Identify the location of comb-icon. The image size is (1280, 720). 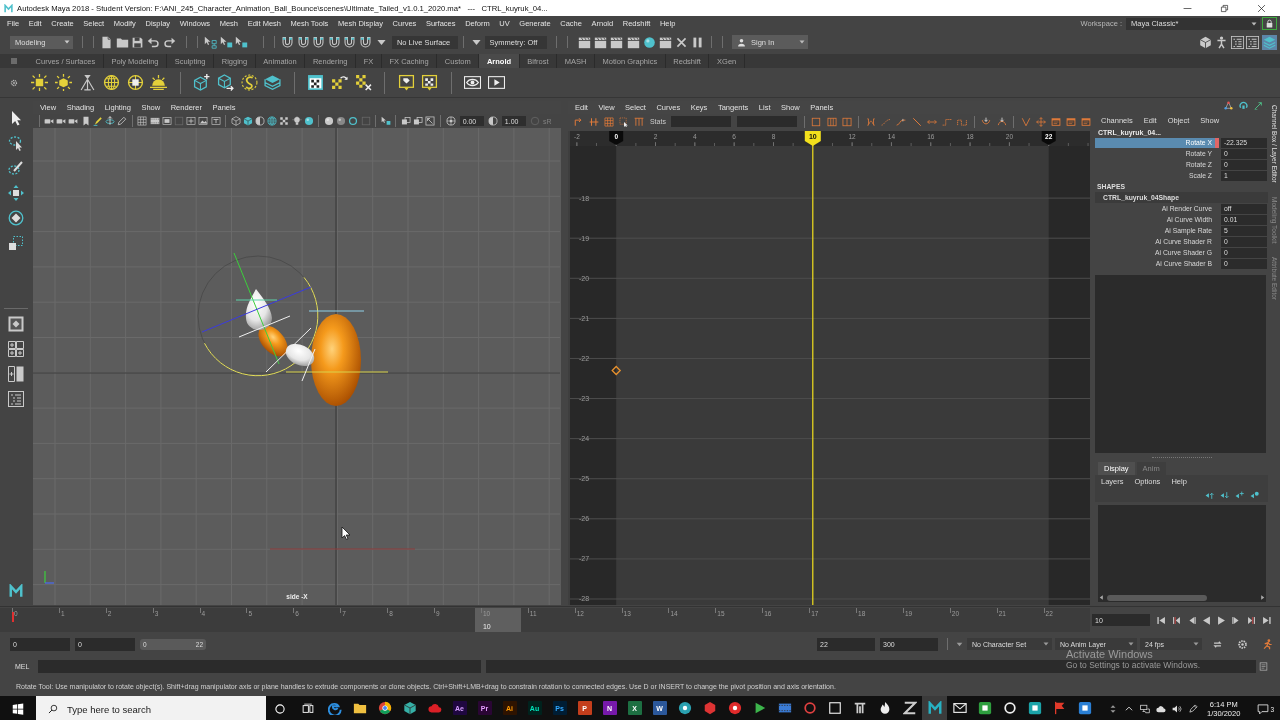
(639, 121).